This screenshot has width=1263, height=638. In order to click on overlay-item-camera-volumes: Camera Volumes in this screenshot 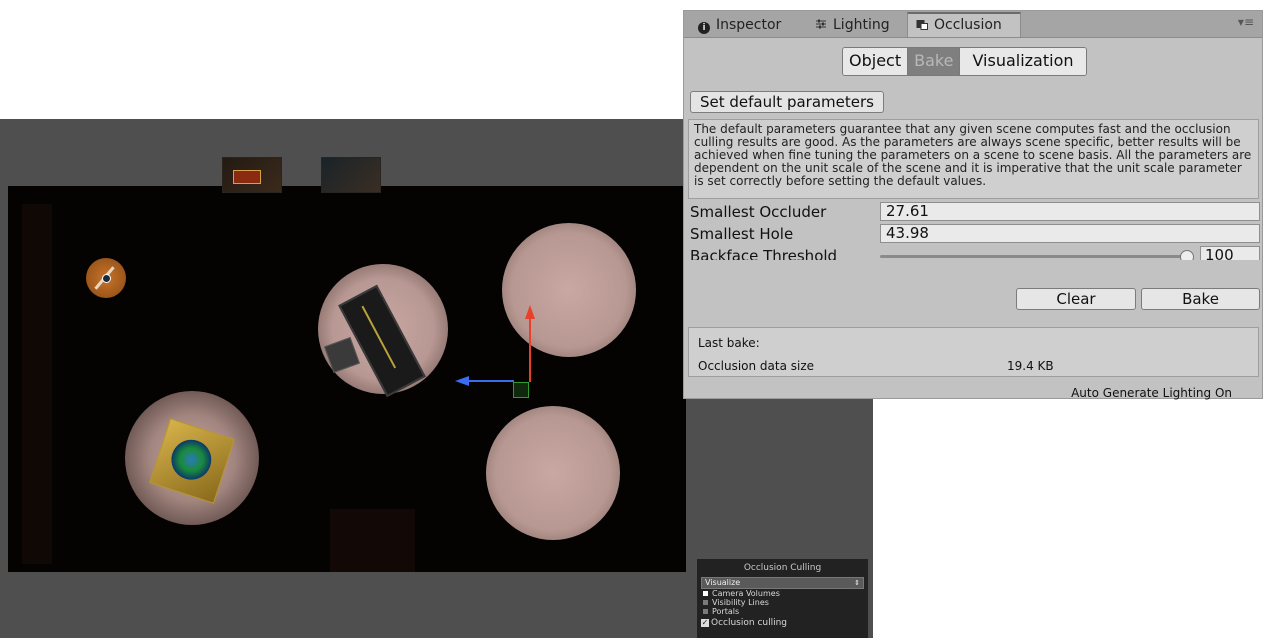, I will do `click(782, 593)`.